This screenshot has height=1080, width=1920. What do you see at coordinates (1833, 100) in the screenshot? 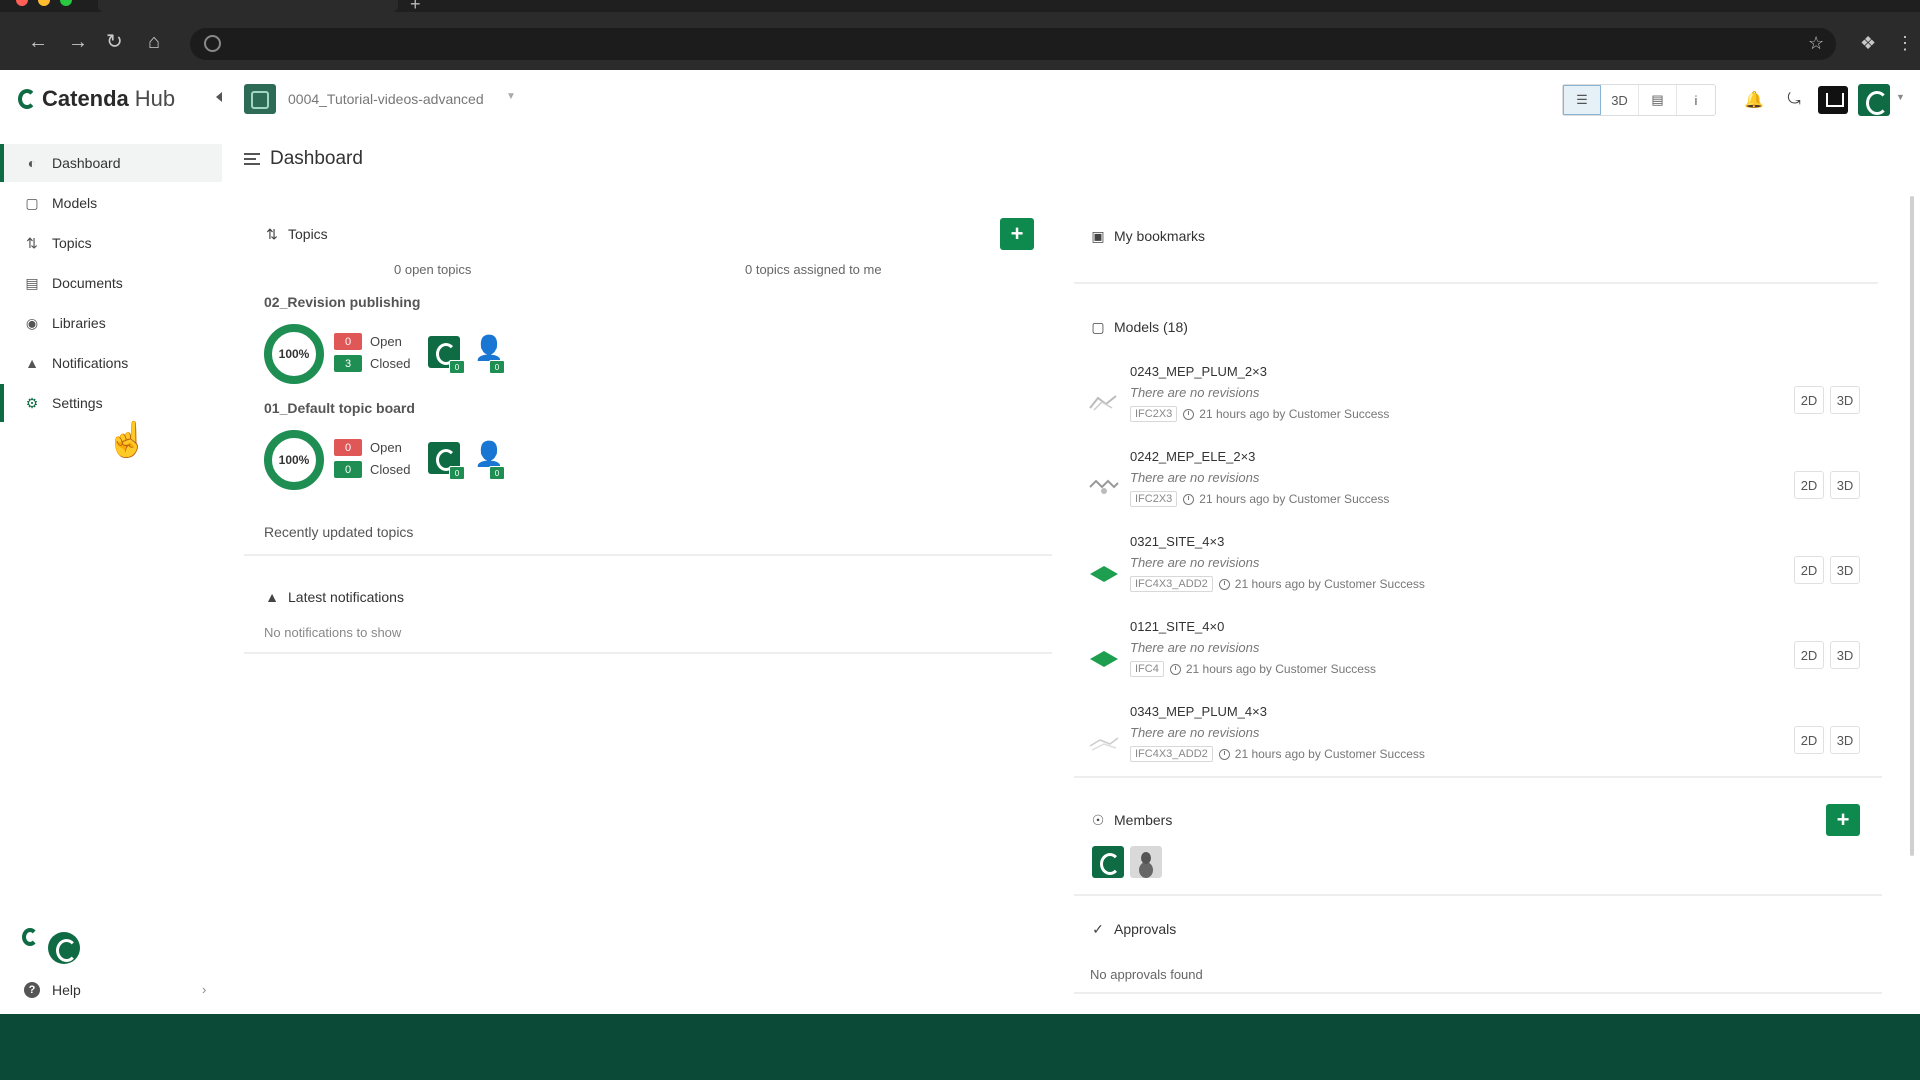
I see `inbox-icon` at bounding box center [1833, 100].